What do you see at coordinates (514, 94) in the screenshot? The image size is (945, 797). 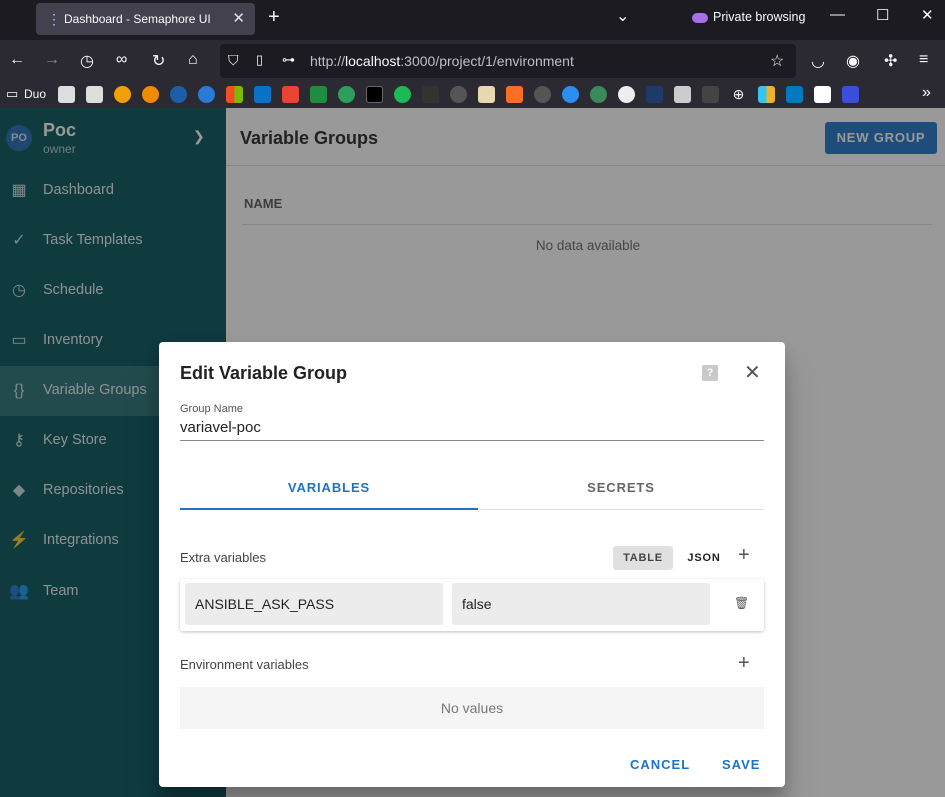 I see `bookmark-gitlab-icon` at bounding box center [514, 94].